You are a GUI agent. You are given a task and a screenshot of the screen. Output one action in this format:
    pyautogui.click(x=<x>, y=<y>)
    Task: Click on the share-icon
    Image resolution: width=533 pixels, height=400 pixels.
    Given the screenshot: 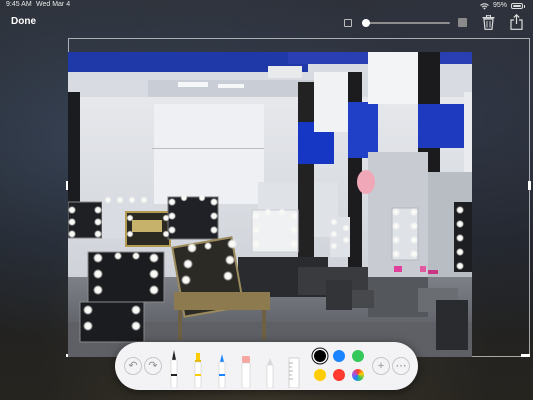 What is the action you would take?
    pyautogui.click(x=516, y=22)
    